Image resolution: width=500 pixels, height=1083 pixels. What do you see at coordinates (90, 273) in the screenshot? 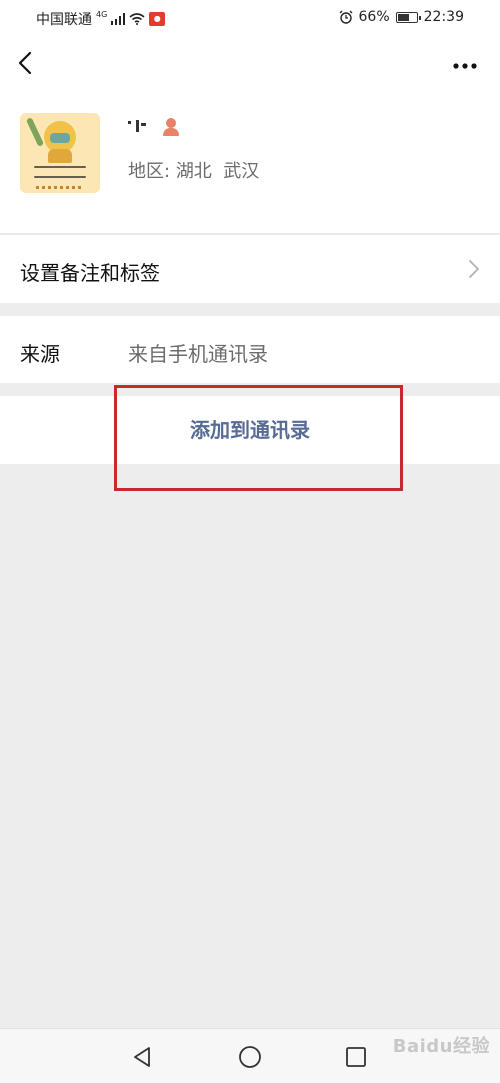
I see `remark-and-tags-label: 设置备注和标签` at bounding box center [90, 273].